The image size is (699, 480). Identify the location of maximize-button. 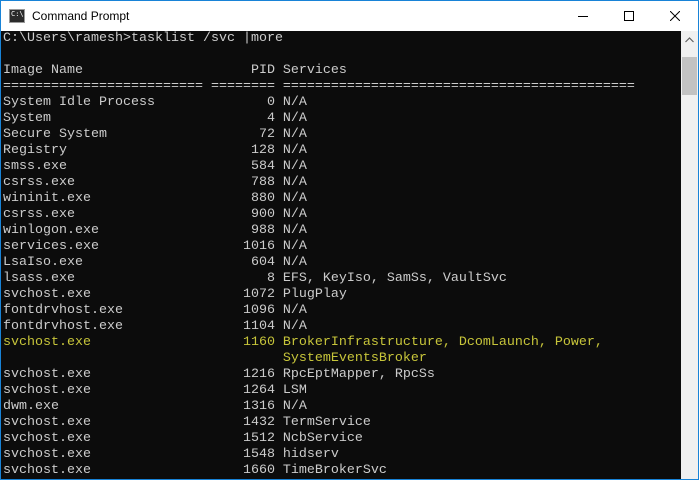
(629, 16).